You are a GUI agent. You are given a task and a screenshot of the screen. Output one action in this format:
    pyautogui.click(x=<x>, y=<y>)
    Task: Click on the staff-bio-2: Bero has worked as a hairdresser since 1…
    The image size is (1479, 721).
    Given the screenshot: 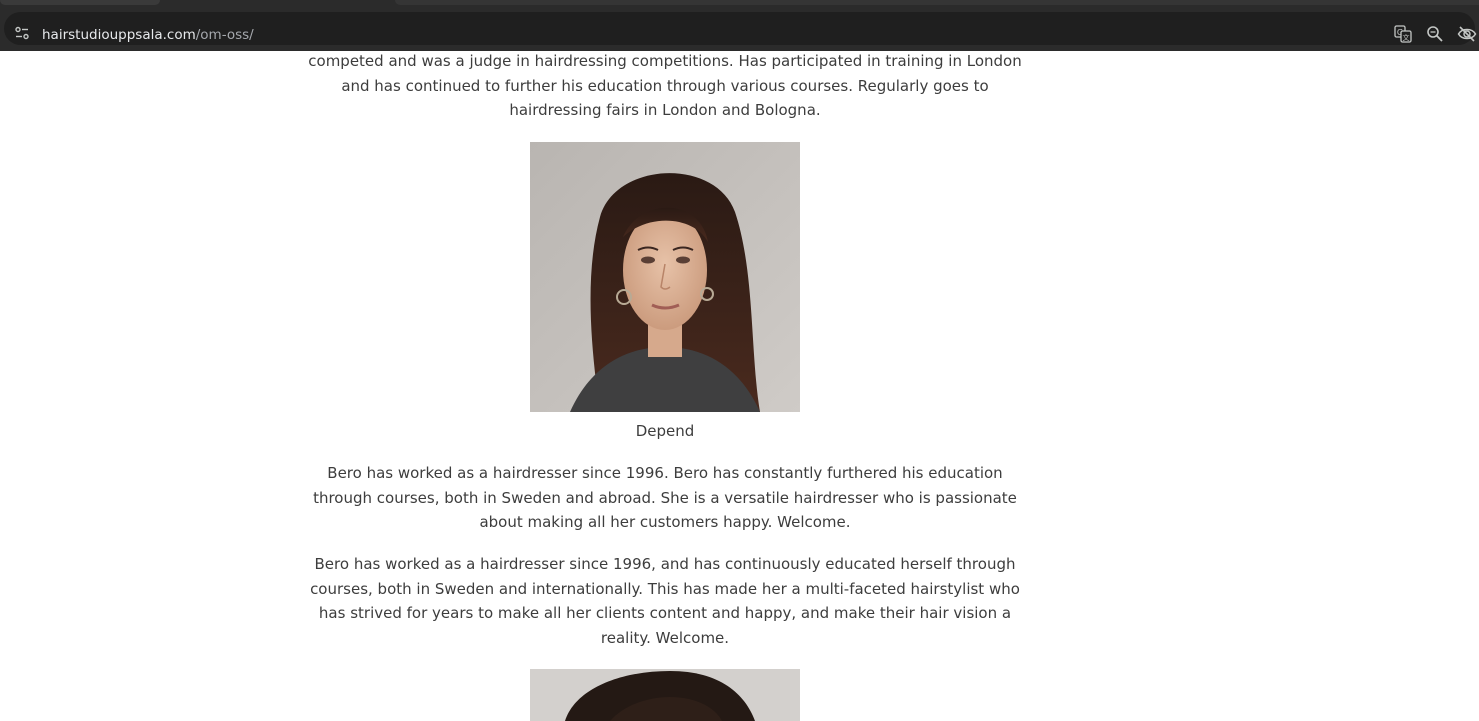 What is the action you would take?
    pyautogui.click(x=665, y=601)
    